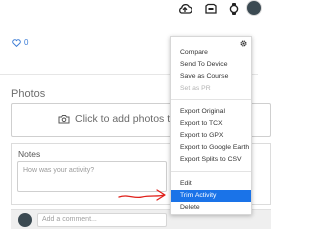 The image size is (320, 240). I want to click on upload-icon, so click(185, 9).